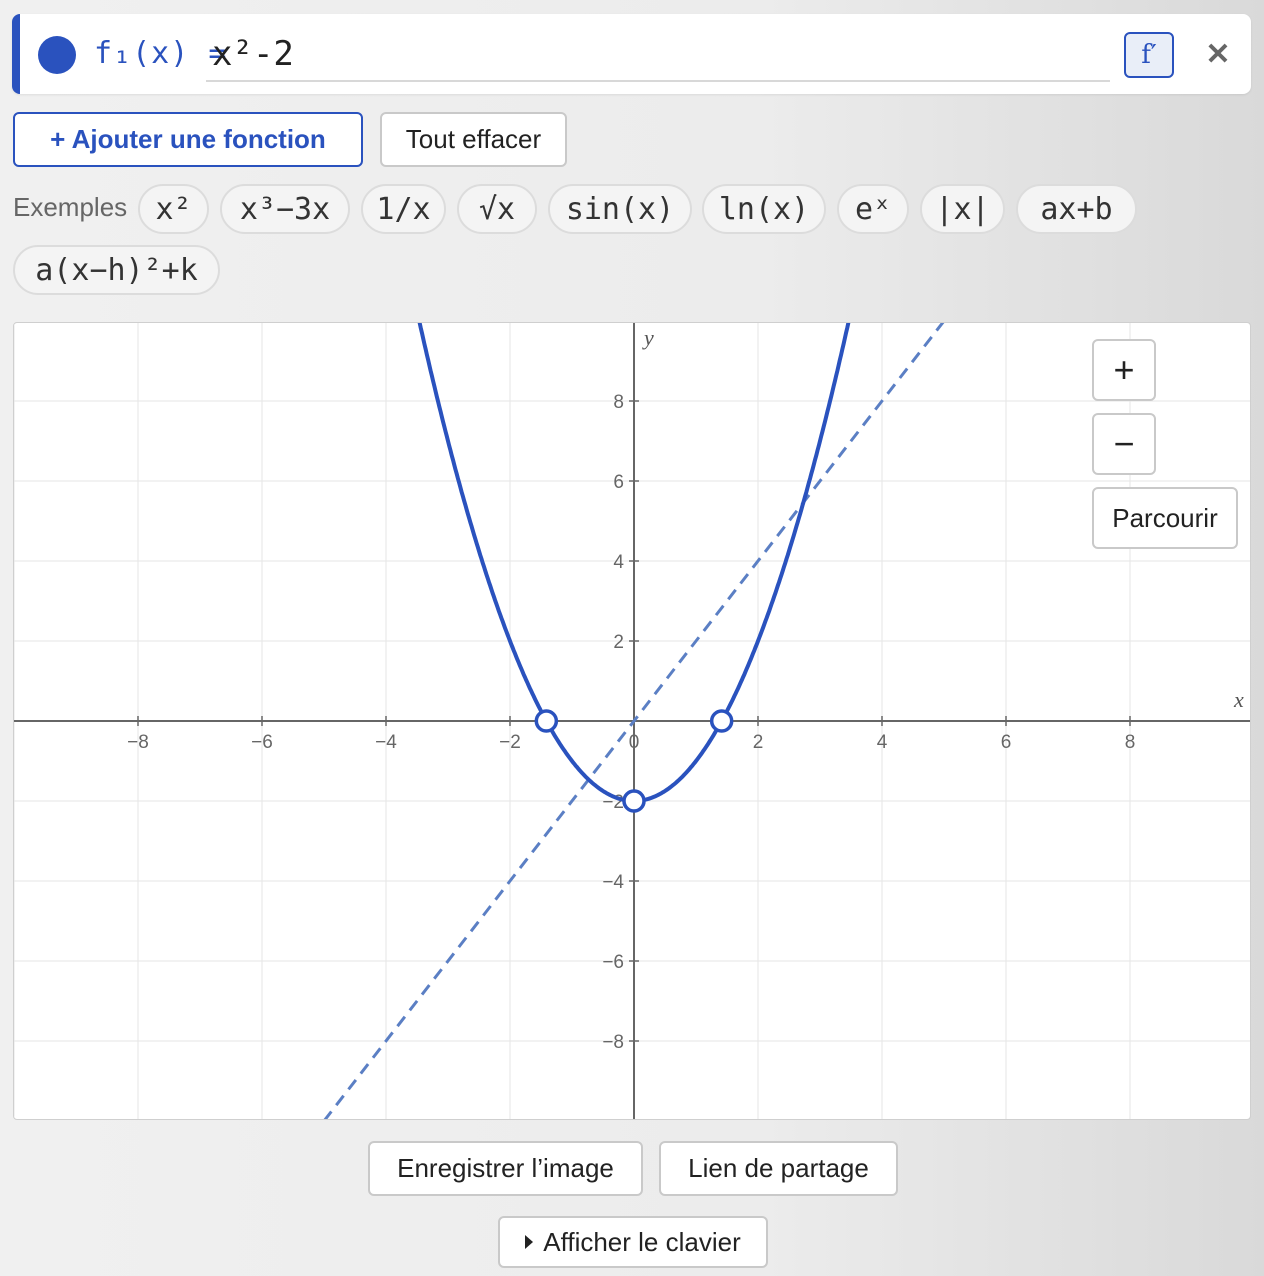  I want to click on function-expression-input, so click(658, 55).